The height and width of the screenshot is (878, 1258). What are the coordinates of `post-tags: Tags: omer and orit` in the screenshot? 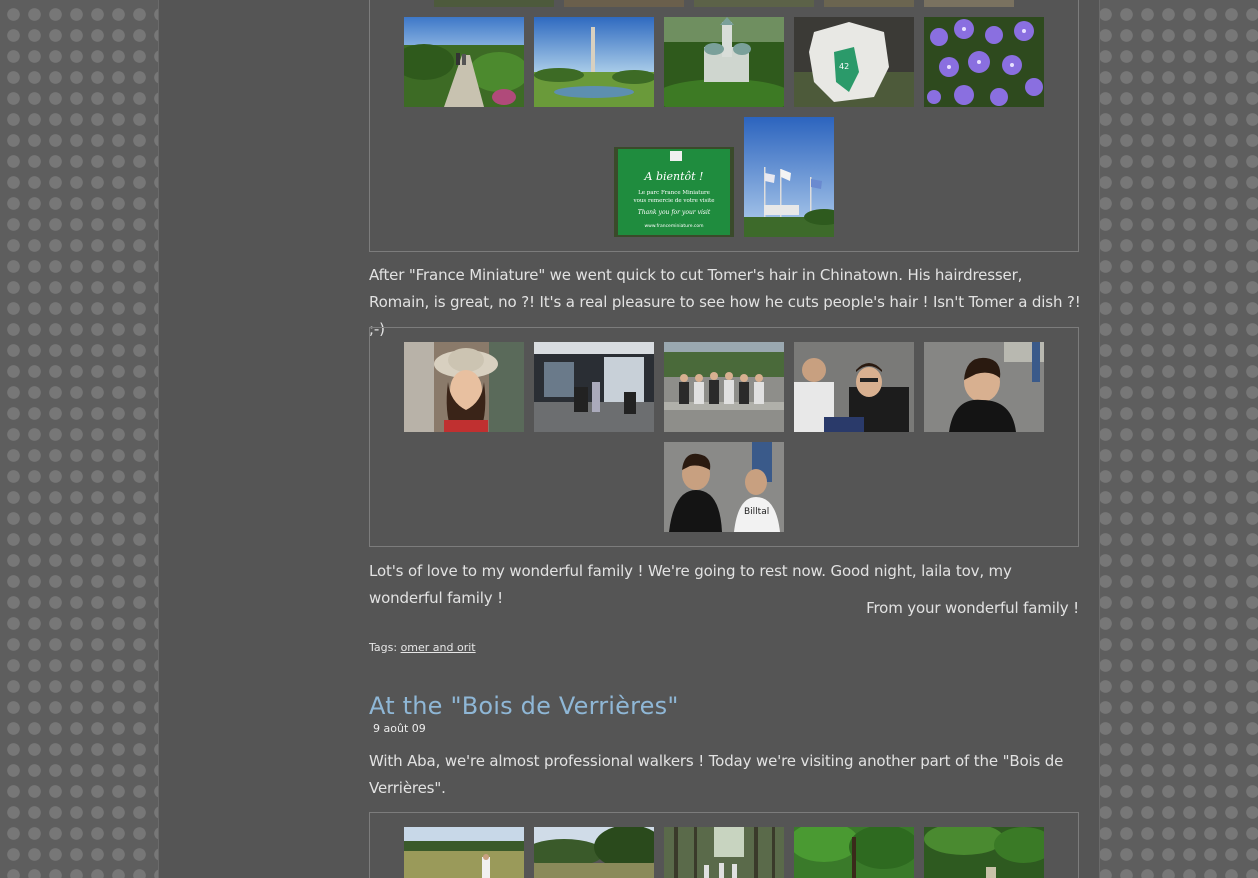 It's located at (422, 647).